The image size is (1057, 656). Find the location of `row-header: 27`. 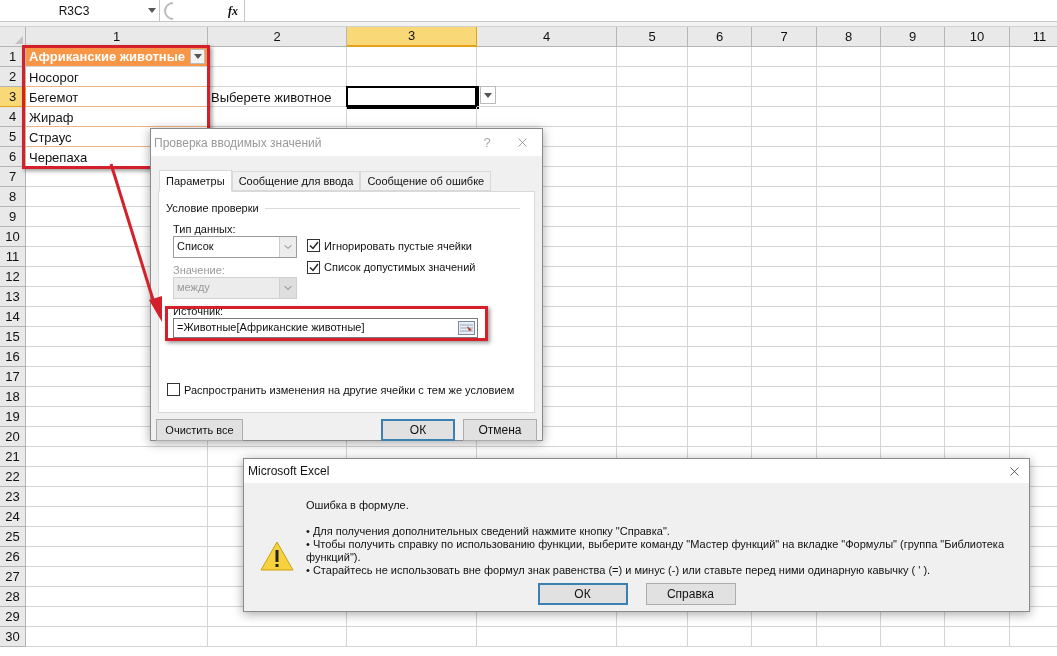

row-header: 27 is located at coordinates (13, 577).